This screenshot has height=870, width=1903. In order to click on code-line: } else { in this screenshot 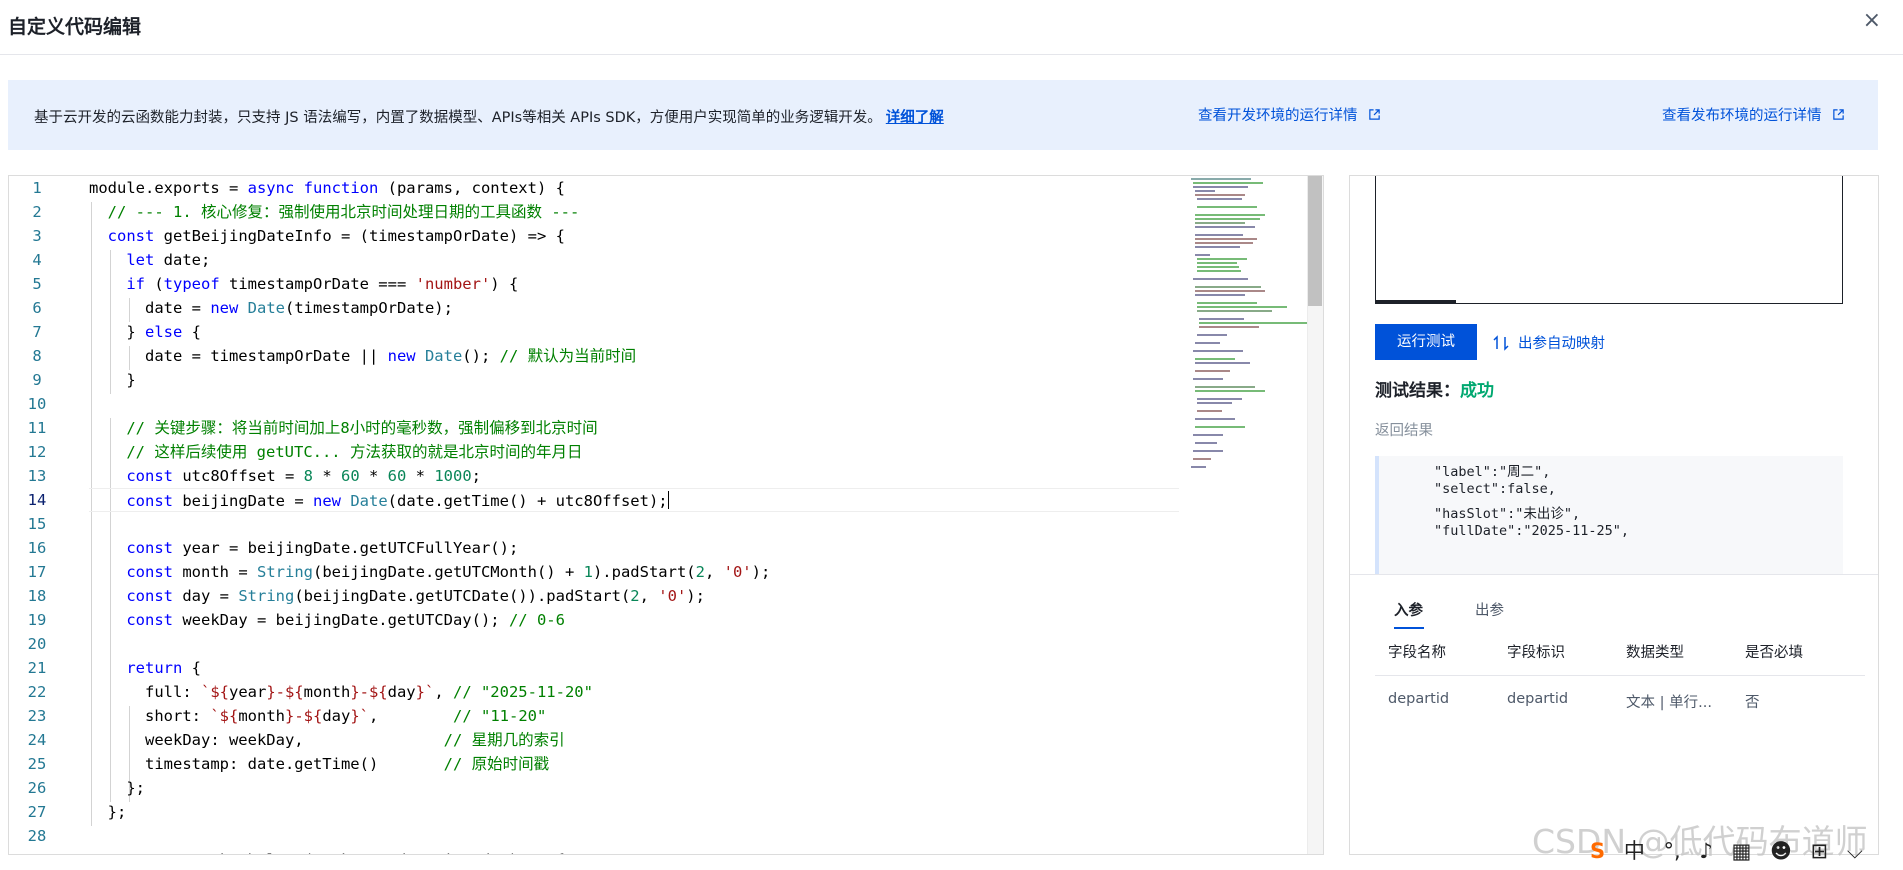, I will do `click(145, 332)`.